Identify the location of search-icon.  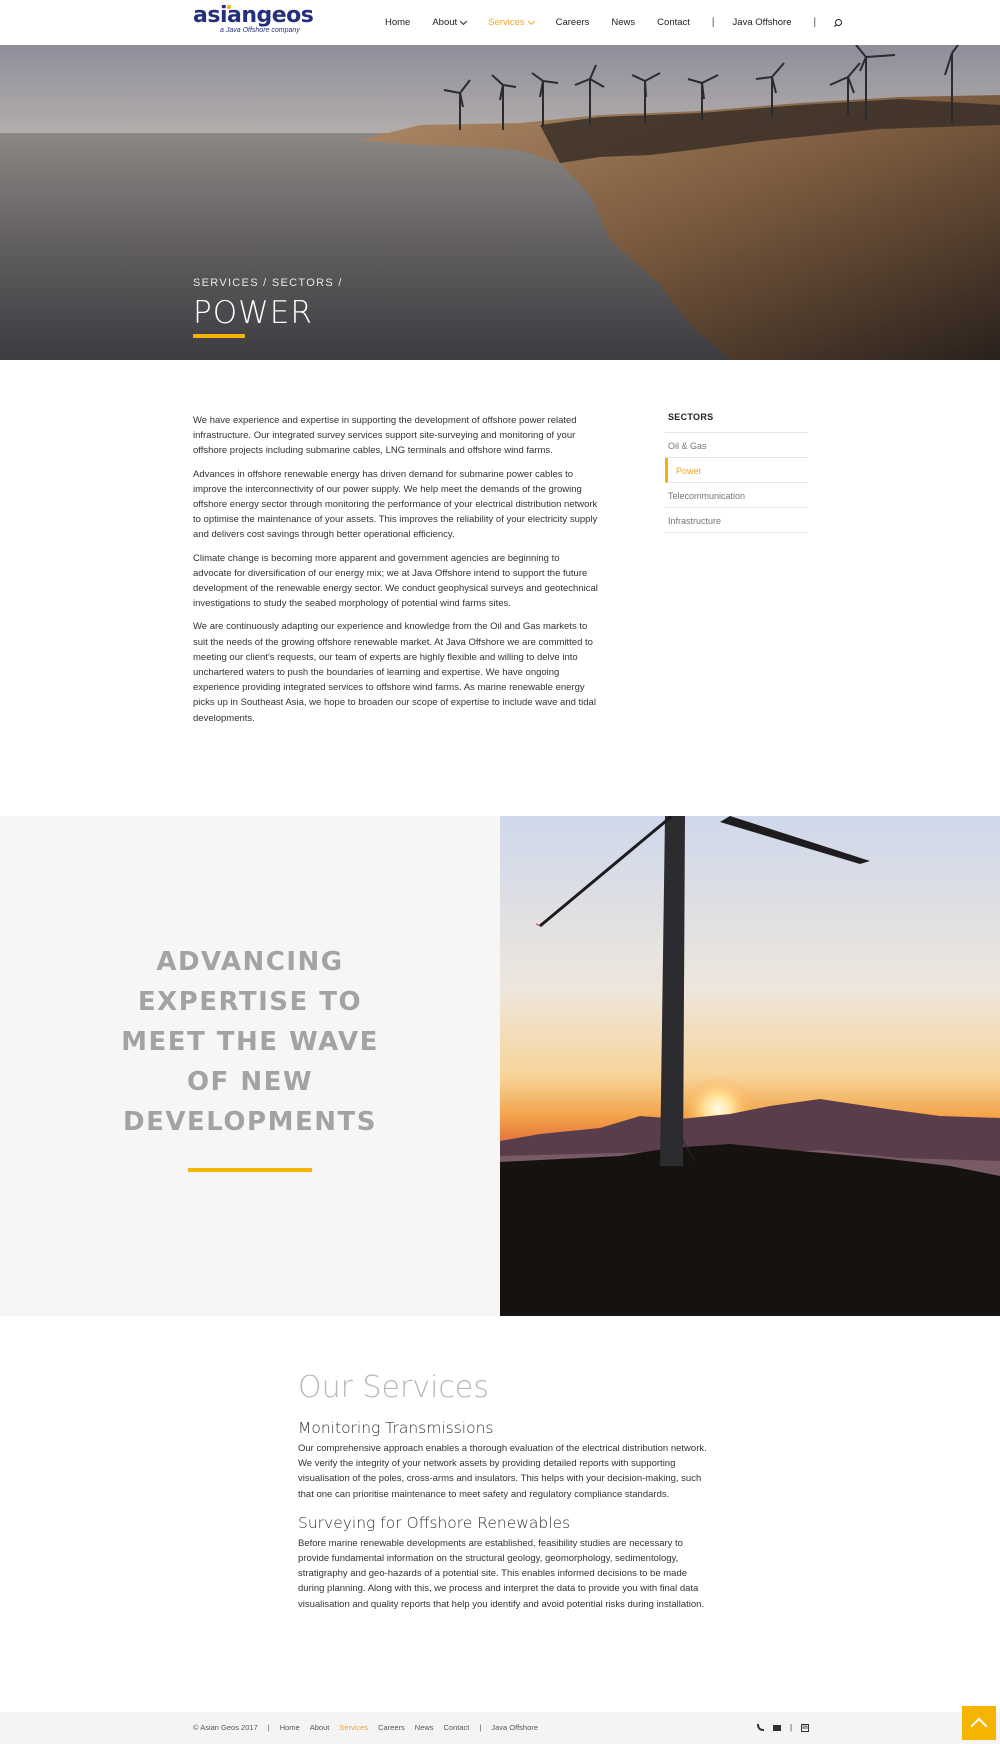
(838, 22).